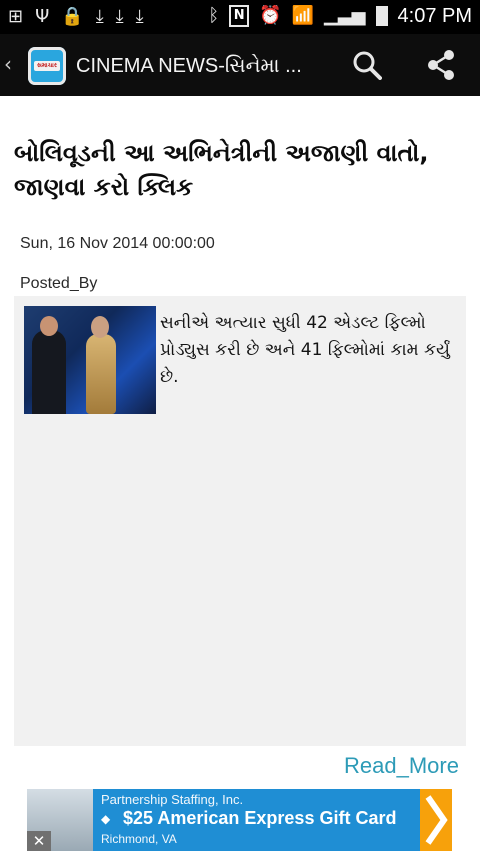  I want to click on alarm-icon: ⏰, so click(270, 15).